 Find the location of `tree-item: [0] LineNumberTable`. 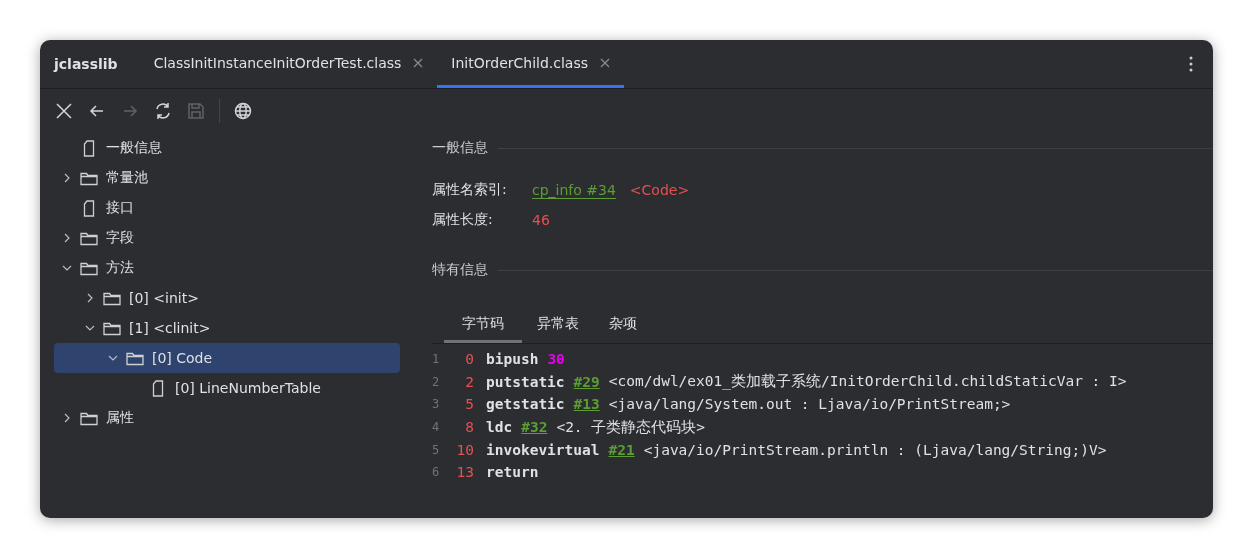

tree-item: [0] LineNumberTable is located at coordinates (227, 388).